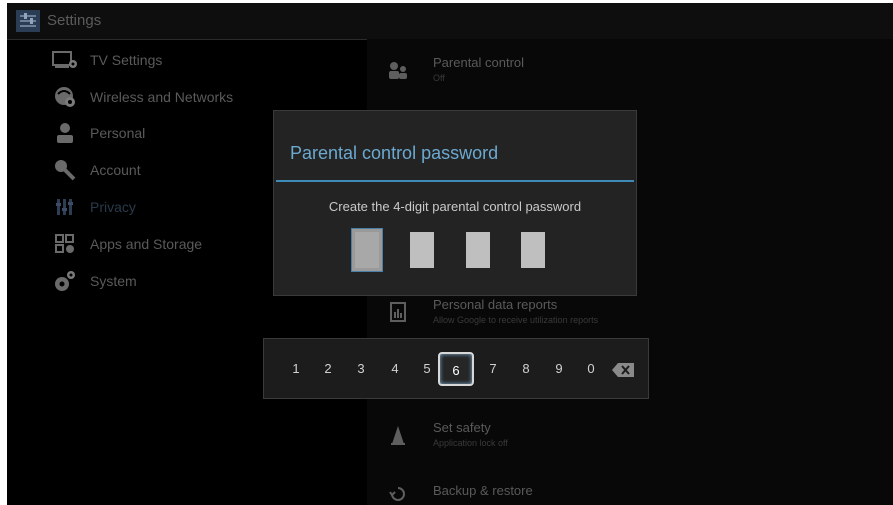 This screenshot has height=505, width=893. I want to click on gears-icon, so click(65, 281).